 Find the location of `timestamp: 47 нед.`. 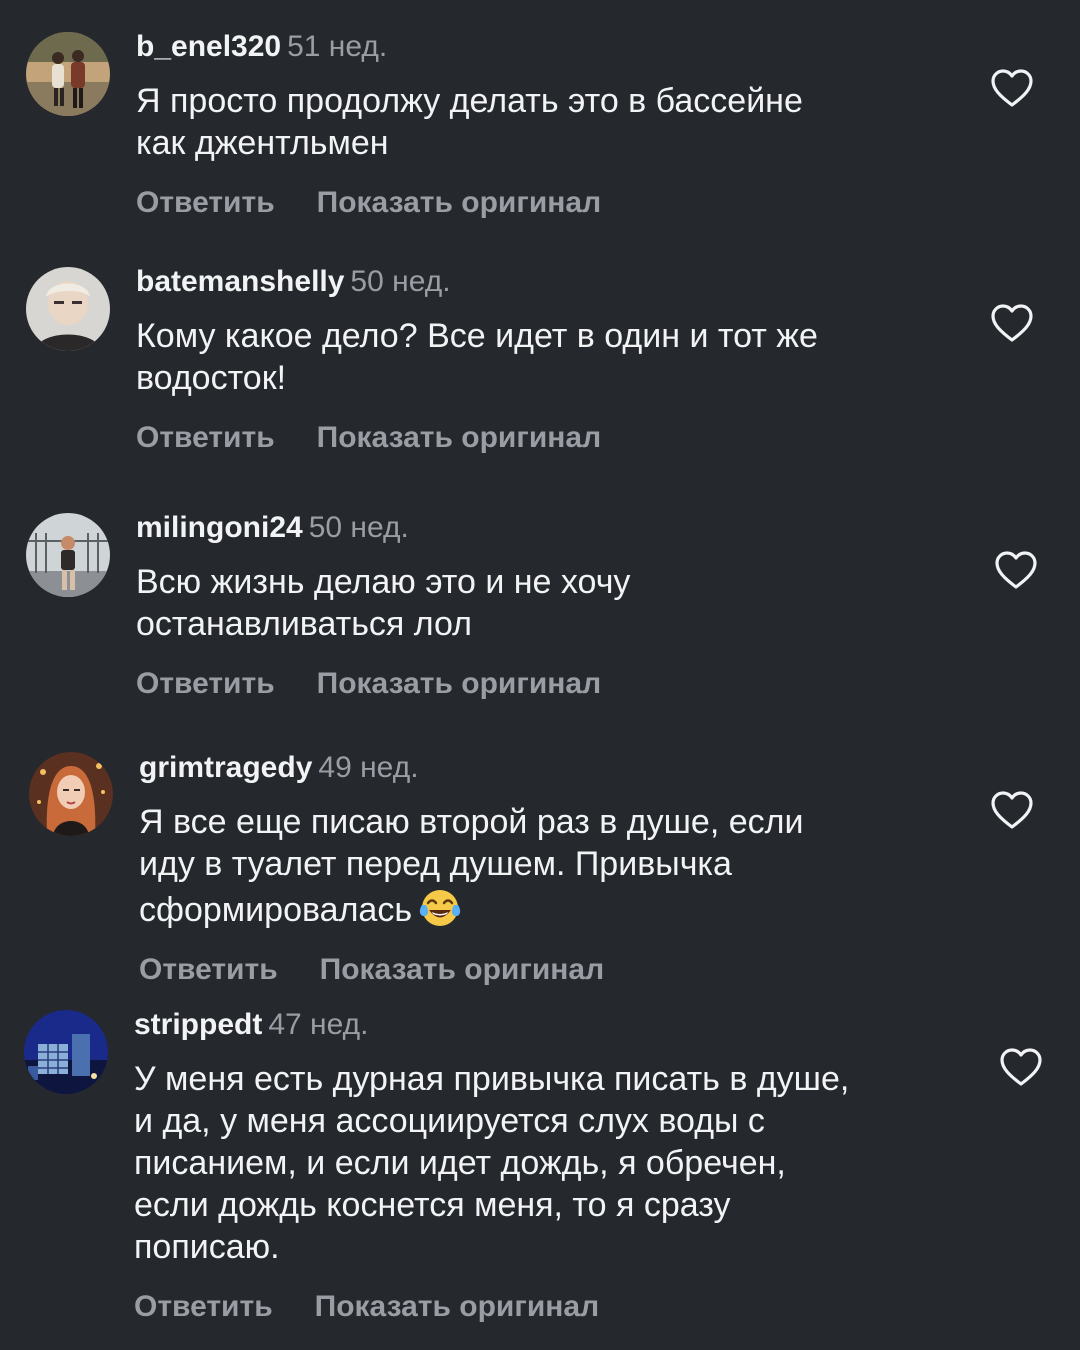

timestamp: 47 нед. is located at coordinates (318, 1024).